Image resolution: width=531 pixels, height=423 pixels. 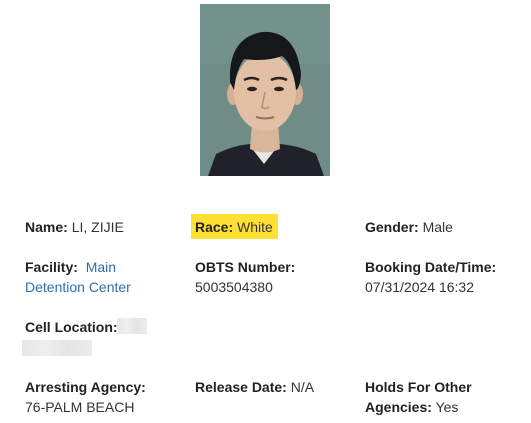 What do you see at coordinates (80, 407) in the screenshot?
I see `arresting-agency-value: 76-PALM BEACH` at bounding box center [80, 407].